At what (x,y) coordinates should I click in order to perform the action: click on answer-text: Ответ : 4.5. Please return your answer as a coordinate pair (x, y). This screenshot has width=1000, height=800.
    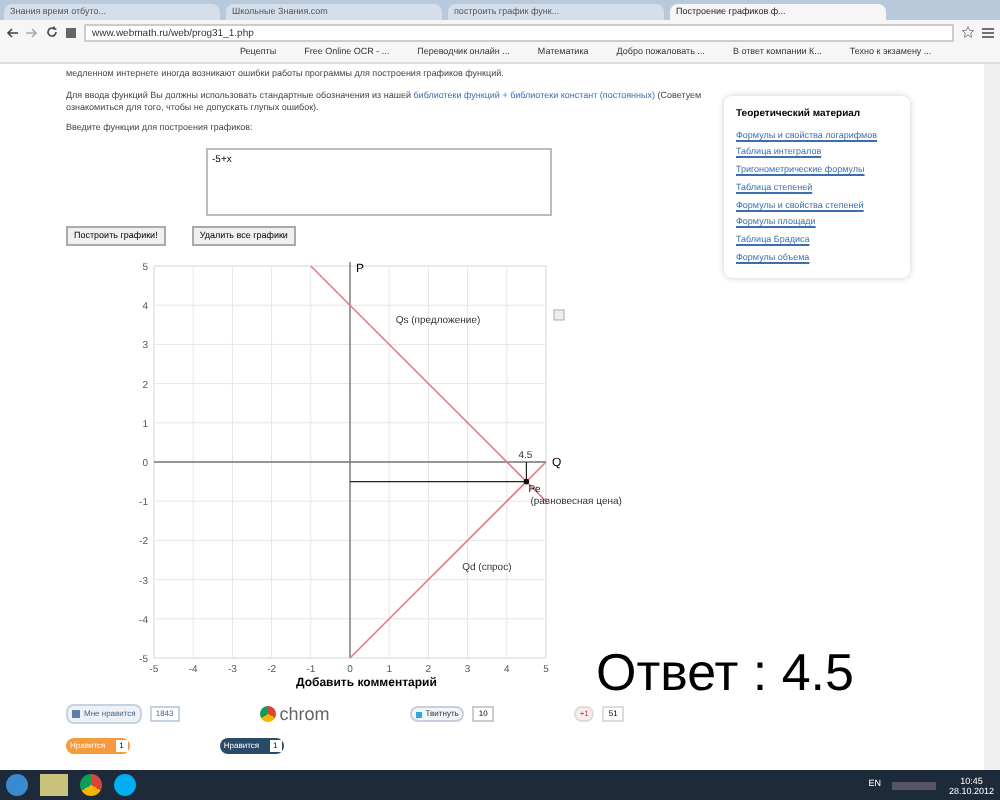
    Looking at the image, I should click on (725, 672).